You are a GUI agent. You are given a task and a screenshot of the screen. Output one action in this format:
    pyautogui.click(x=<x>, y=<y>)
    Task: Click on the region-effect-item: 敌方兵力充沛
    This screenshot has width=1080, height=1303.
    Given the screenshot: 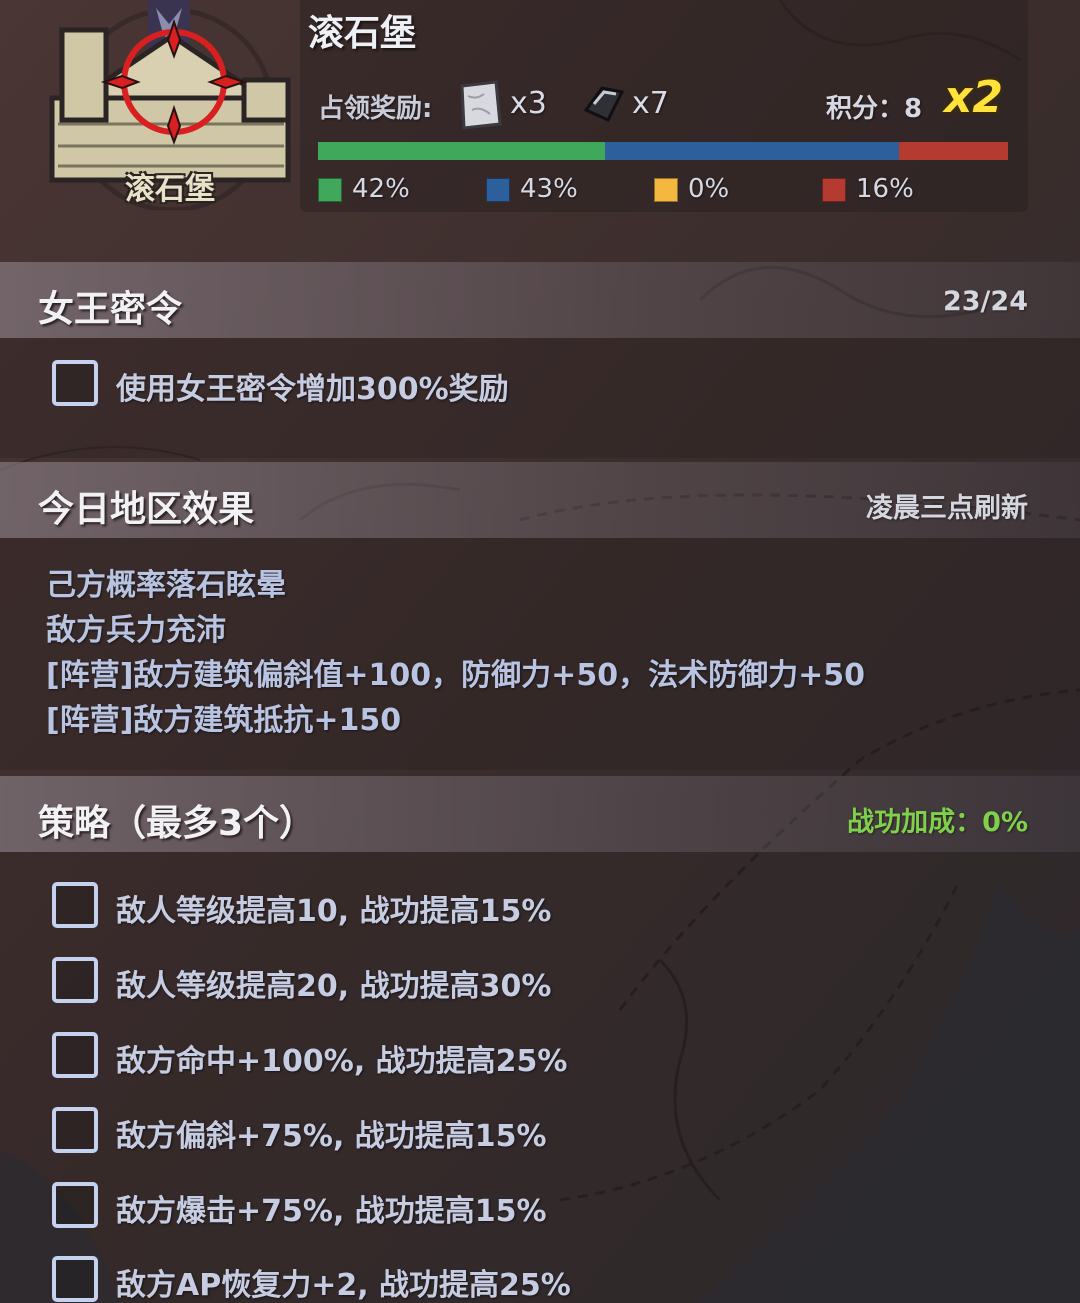 What is the action you would take?
    pyautogui.click(x=136, y=630)
    